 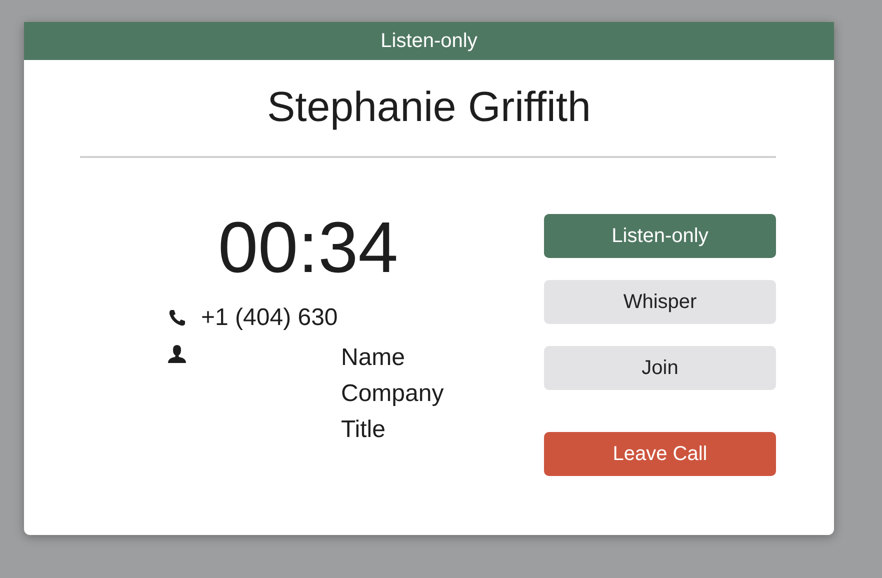 What do you see at coordinates (392, 394) in the screenshot?
I see `contact-field: Company` at bounding box center [392, 394].